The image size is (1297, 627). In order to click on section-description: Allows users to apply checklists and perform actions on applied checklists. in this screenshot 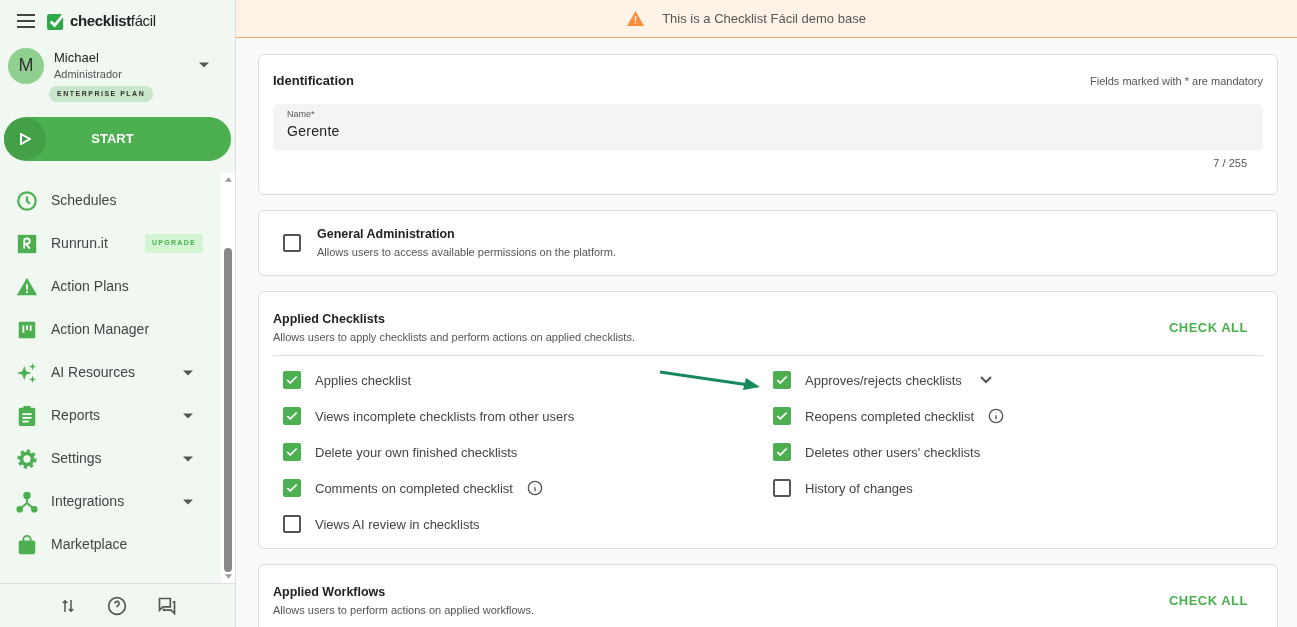, I will do `click(454, 337)`.